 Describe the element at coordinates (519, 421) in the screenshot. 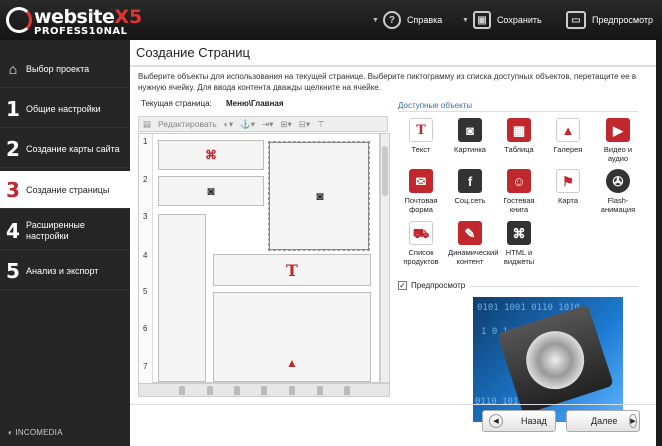

I see `back-button: ◀ Назад` at that location.